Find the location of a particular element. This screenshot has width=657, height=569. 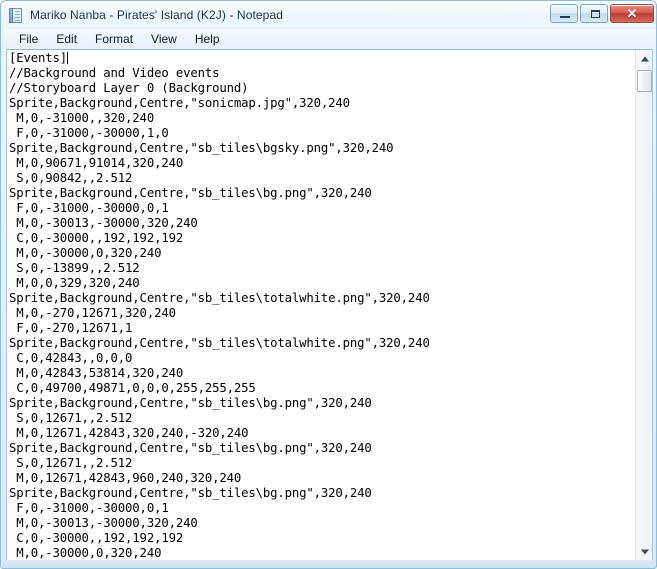

window-controls: ✕ is located at coordinates (602, 13).